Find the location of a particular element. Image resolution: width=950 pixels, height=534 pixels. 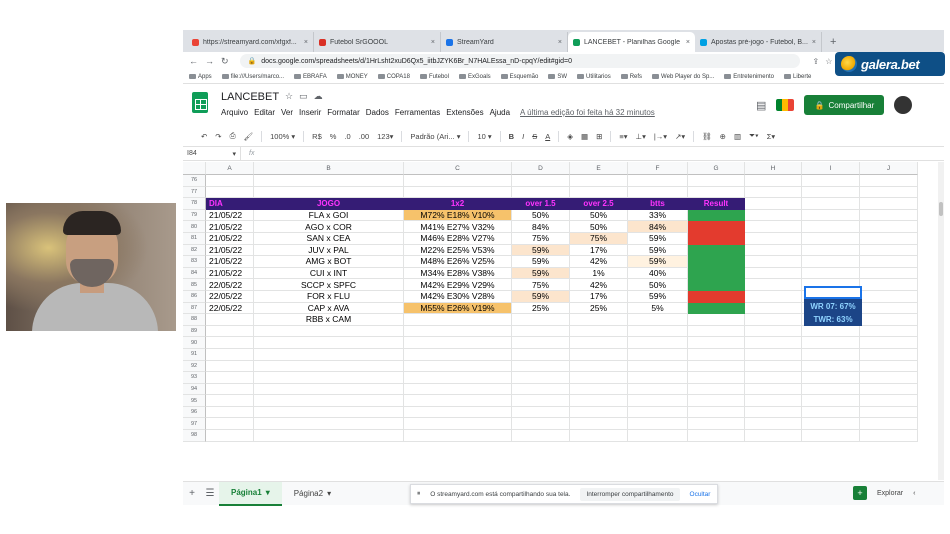

increase-decimal-button: .00 is located at coordinates (364, 136).